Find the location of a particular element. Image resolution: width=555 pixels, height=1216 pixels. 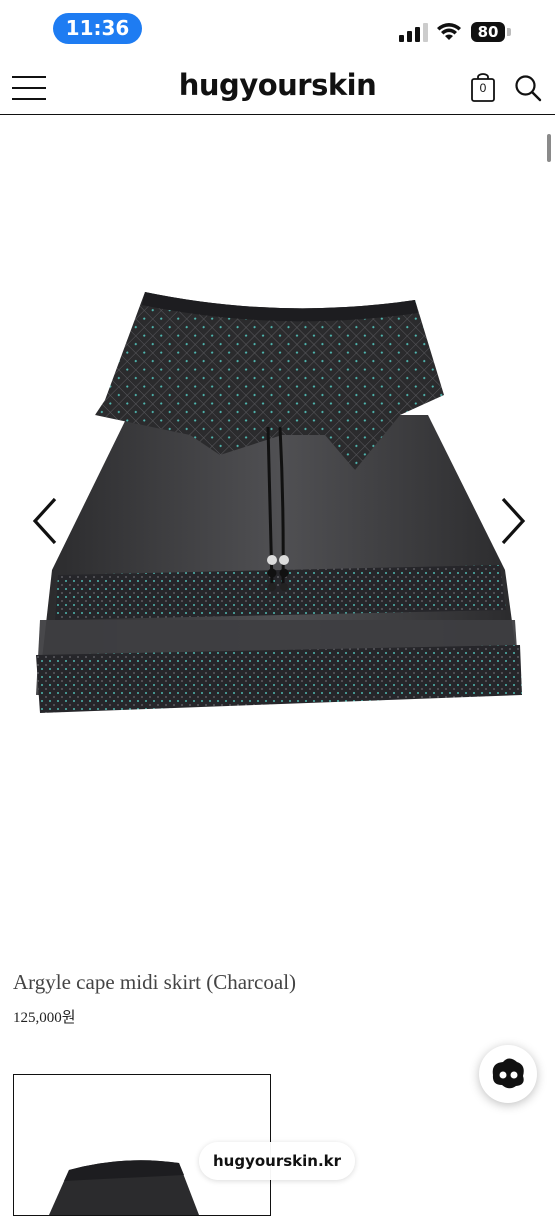

skirt-ruffle-hem is located at coordinates (279, 679).